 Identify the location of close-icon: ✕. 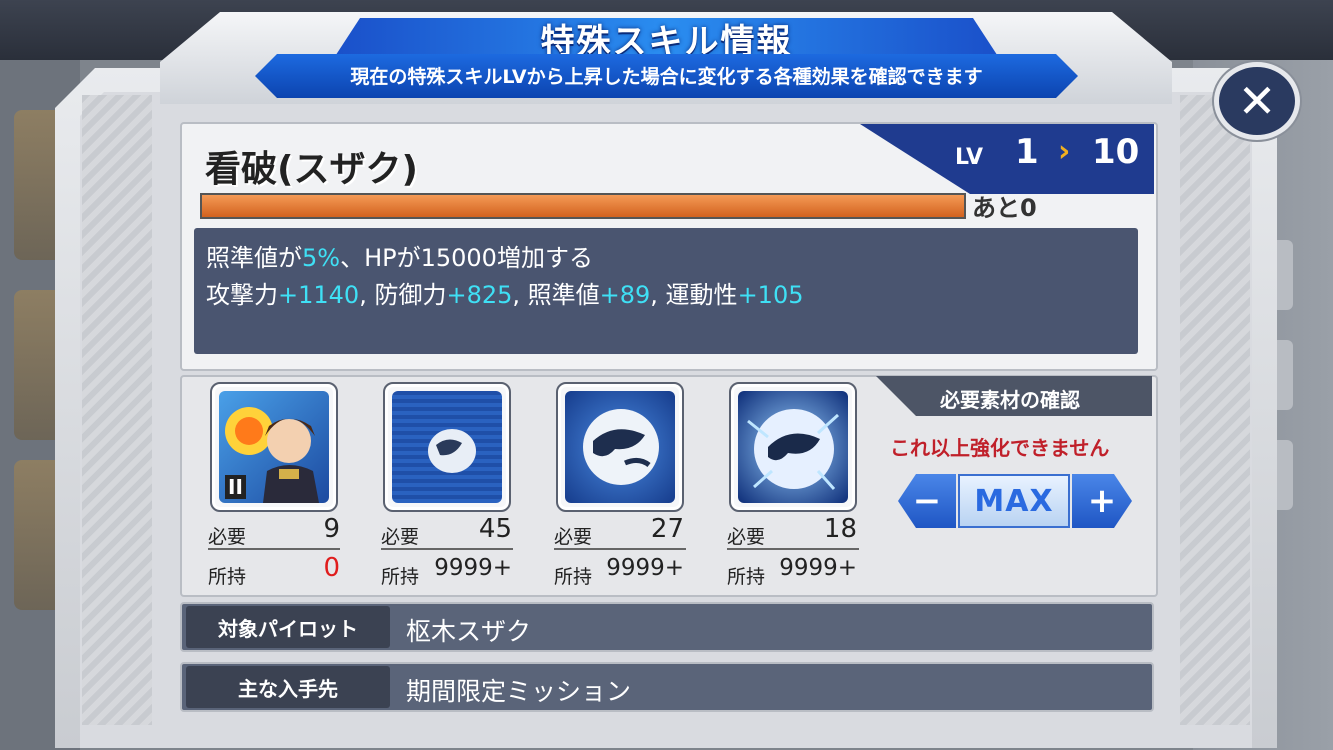
(1257, 101).